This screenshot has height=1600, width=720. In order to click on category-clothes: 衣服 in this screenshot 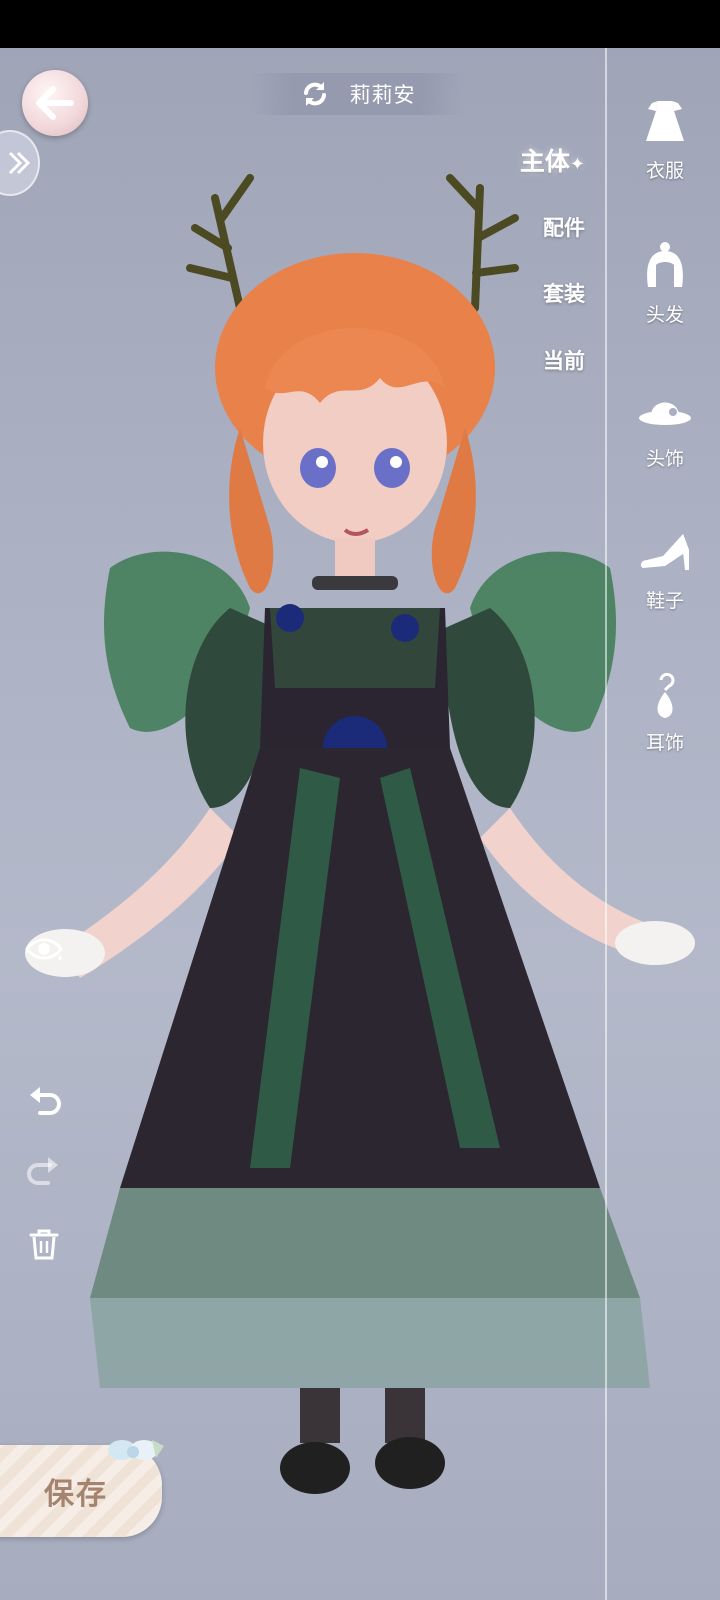, I will do `click(665, 137)`.